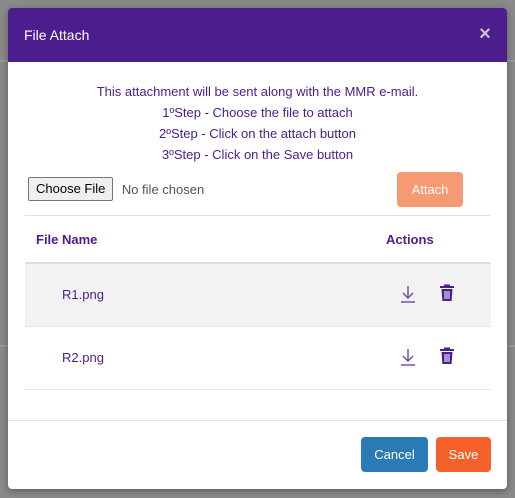 The image size is (515, 498). I want to click on instruction-step-3: 3ºStep - Click on the Save button, so click(257, 154).